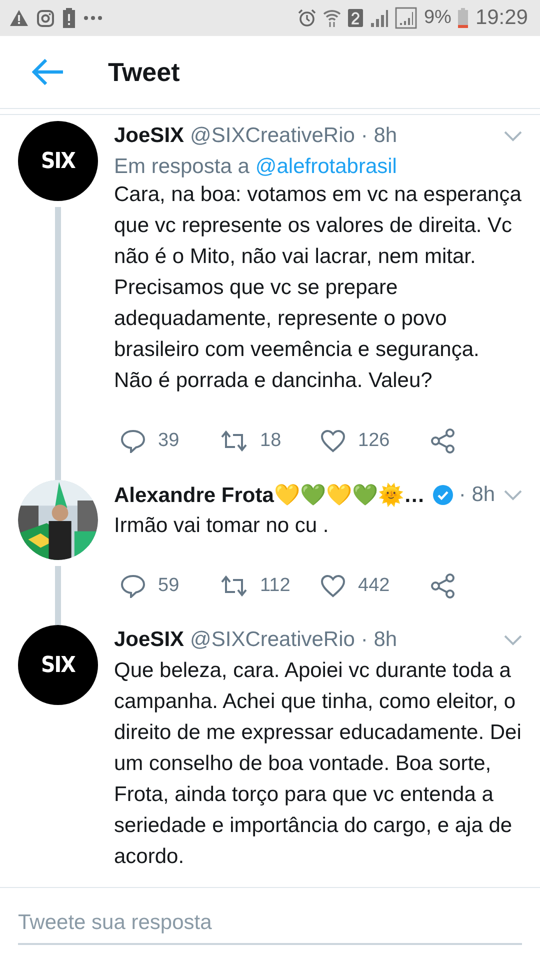  I want to click on like-button: 126, so click(375, 441).